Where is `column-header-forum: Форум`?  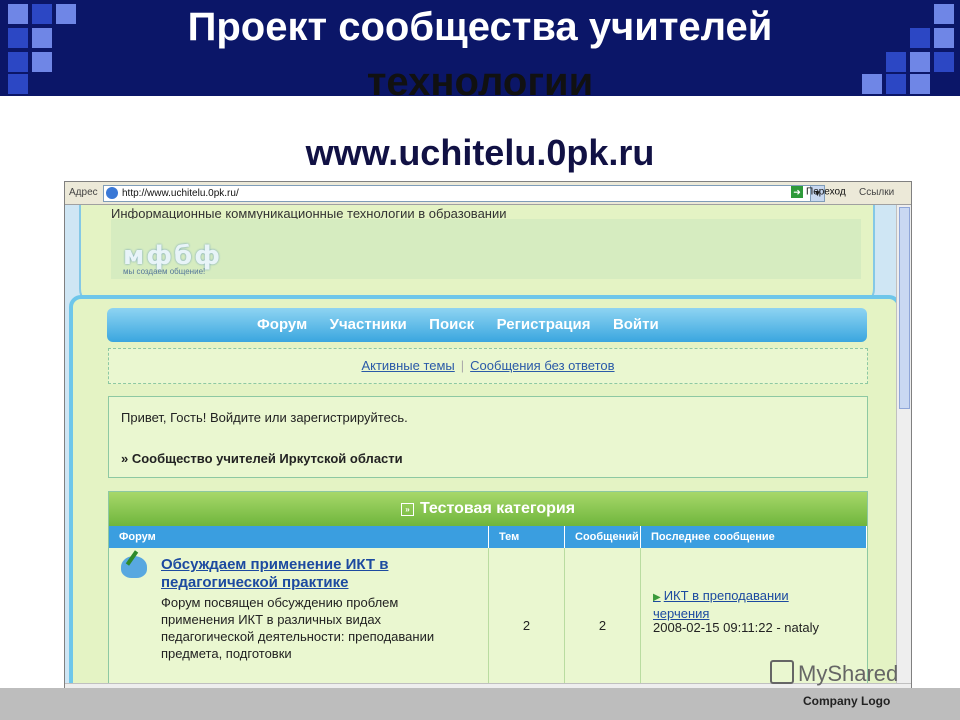 column-header-forum: Форум is located at coordinates (299, 537).